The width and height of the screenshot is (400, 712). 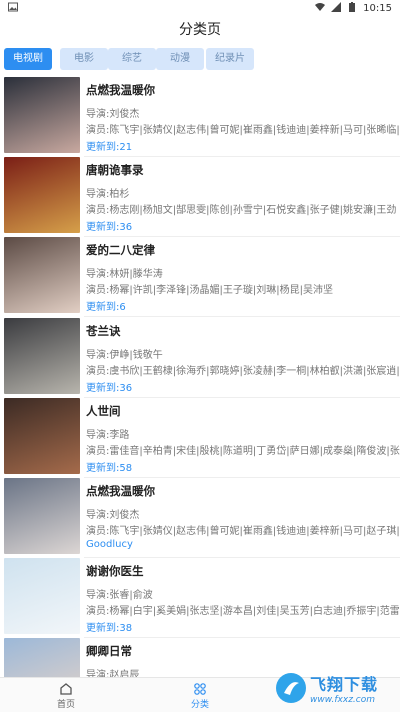 I want to click on item-title: 苍兰诀, so click(x=103, y=331).